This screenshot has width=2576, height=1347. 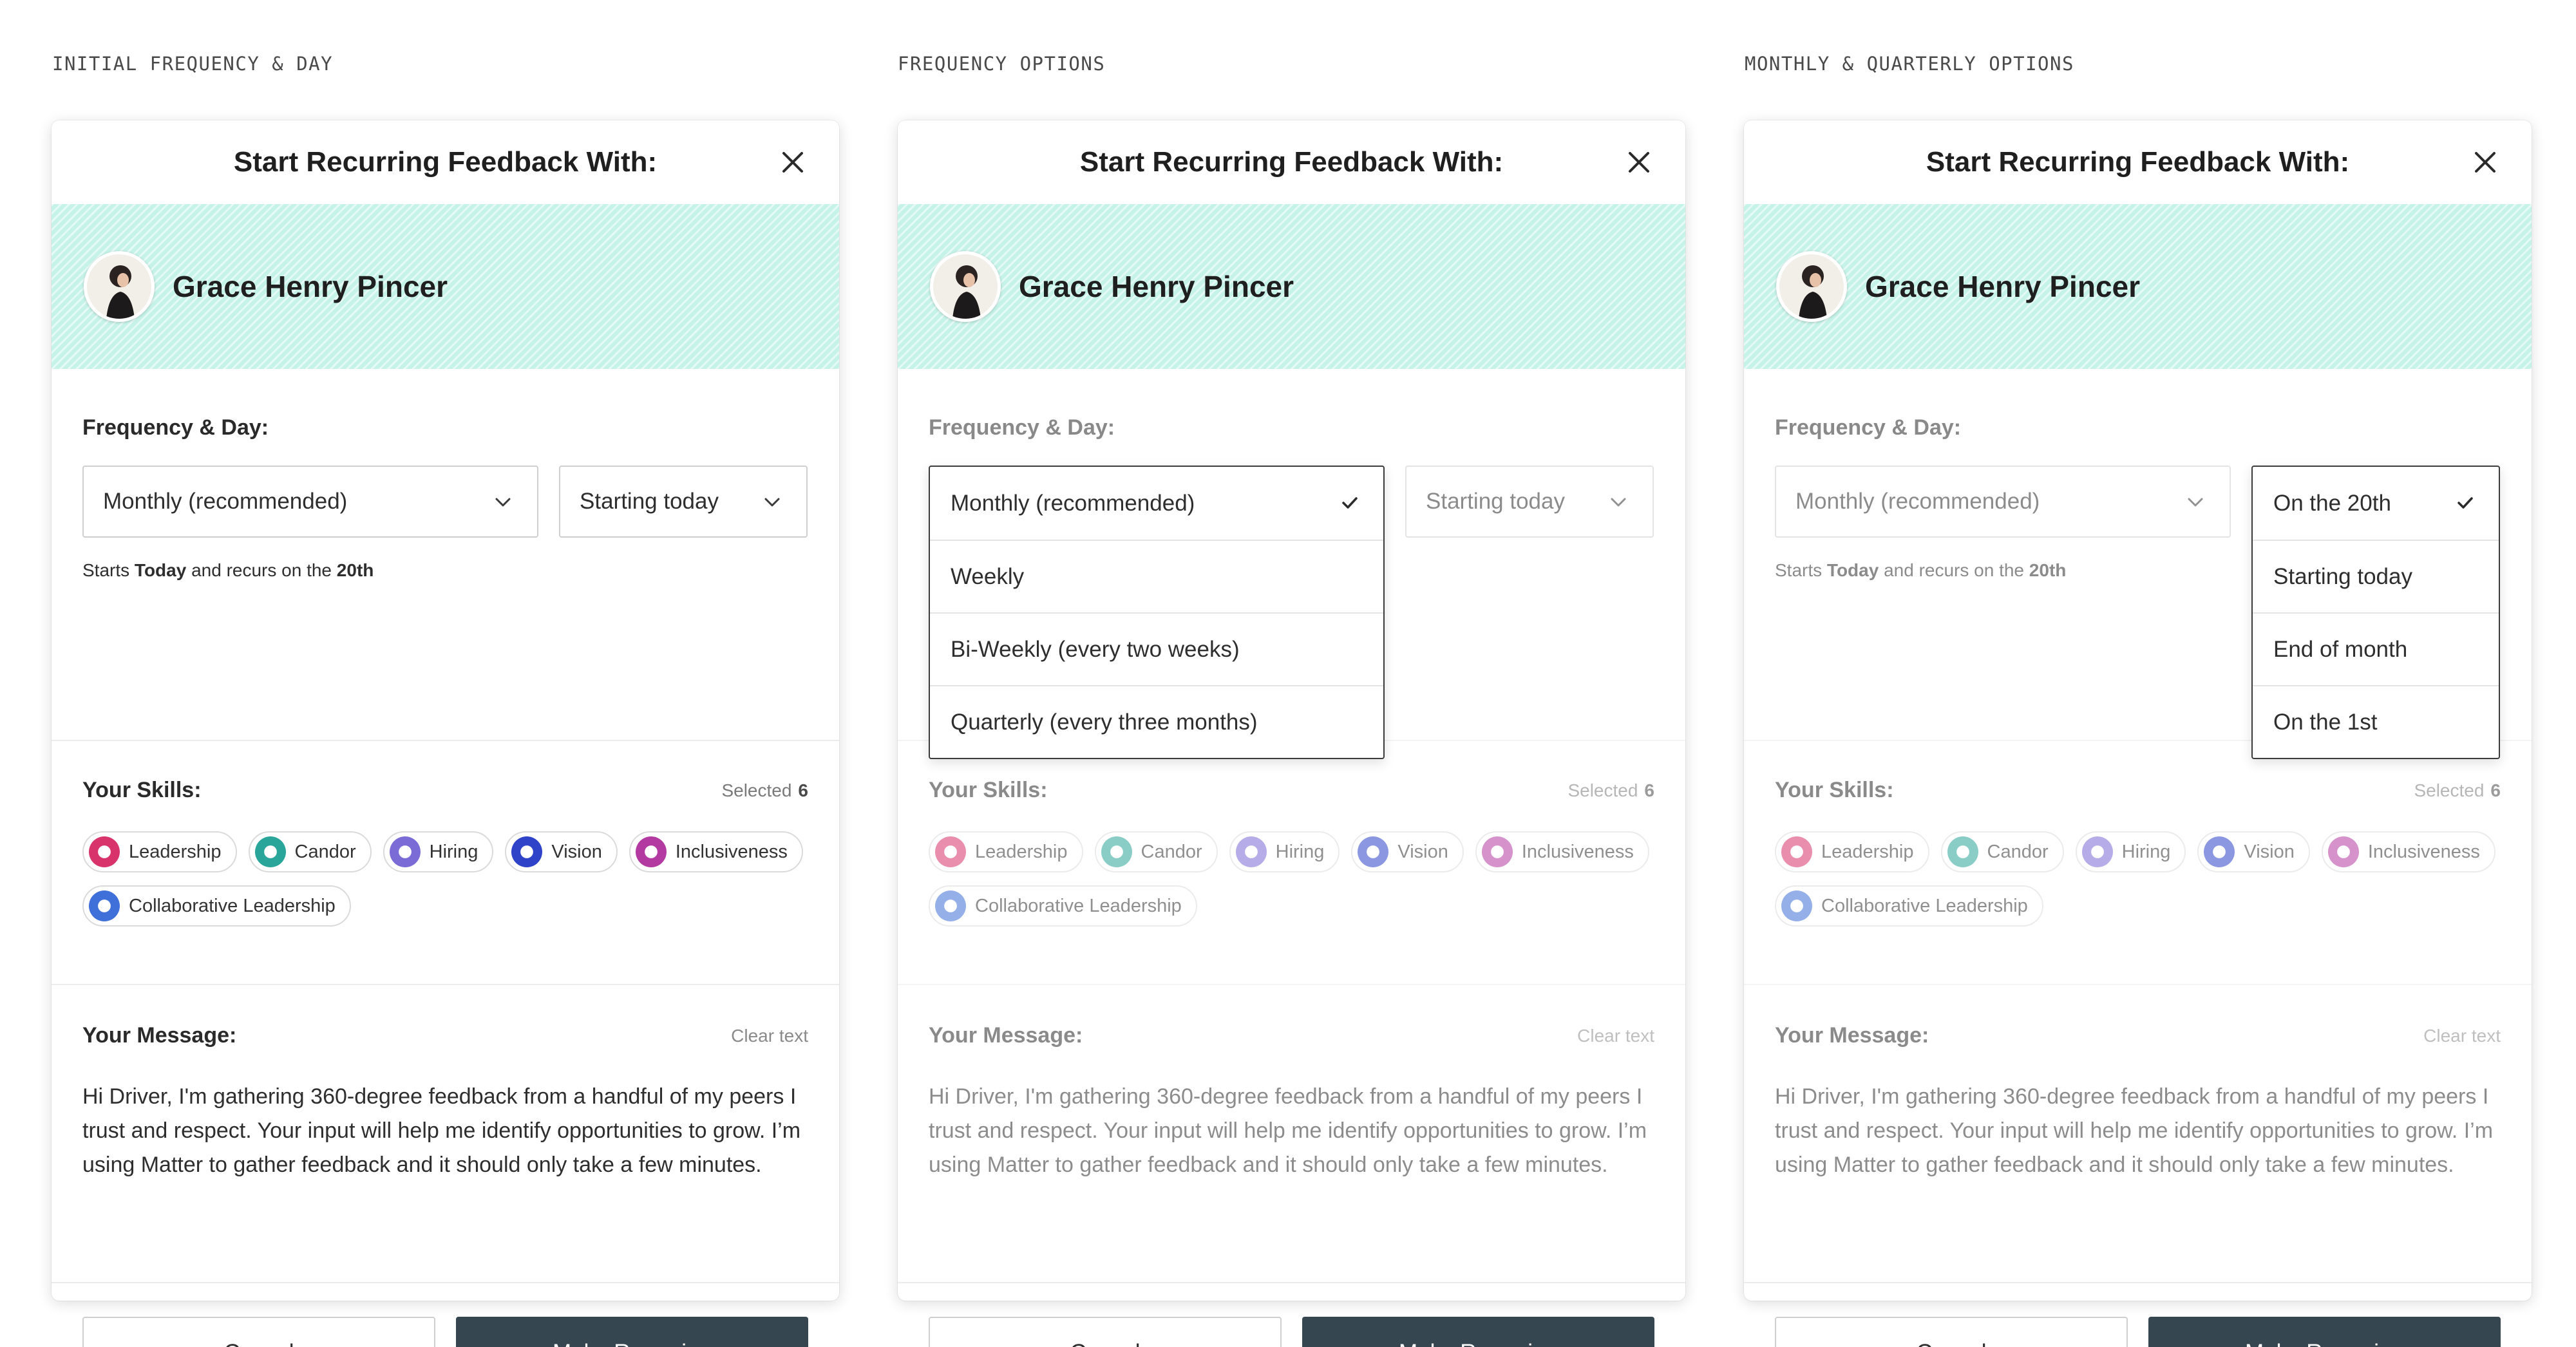 I want to click on frequency-dropdown-option: Weekly, so click(x=1157, y=576).